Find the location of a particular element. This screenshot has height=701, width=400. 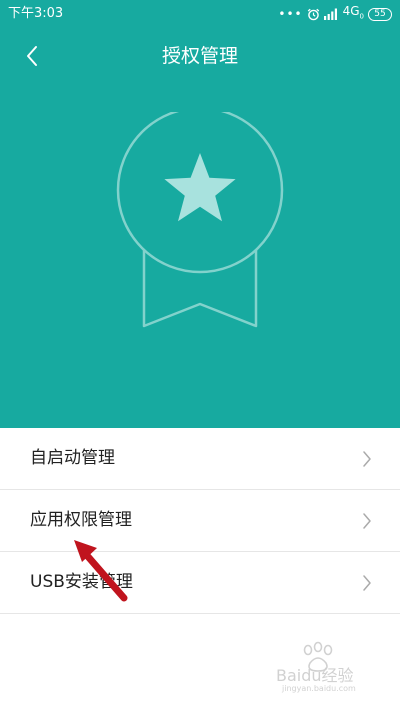

notification-dots: ••• is located at coordinates (290, 14).